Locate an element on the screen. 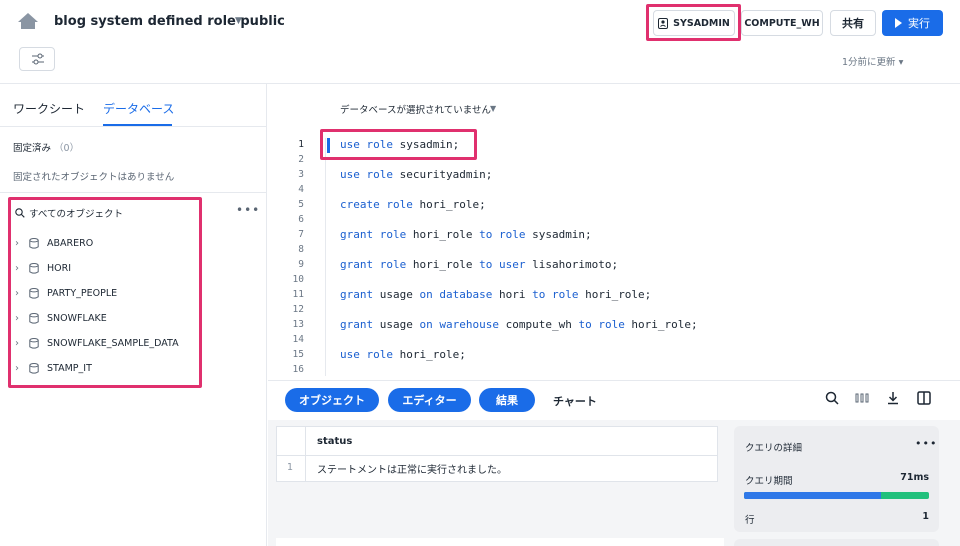  line-number: 13 is located at coordinates (298, 324).